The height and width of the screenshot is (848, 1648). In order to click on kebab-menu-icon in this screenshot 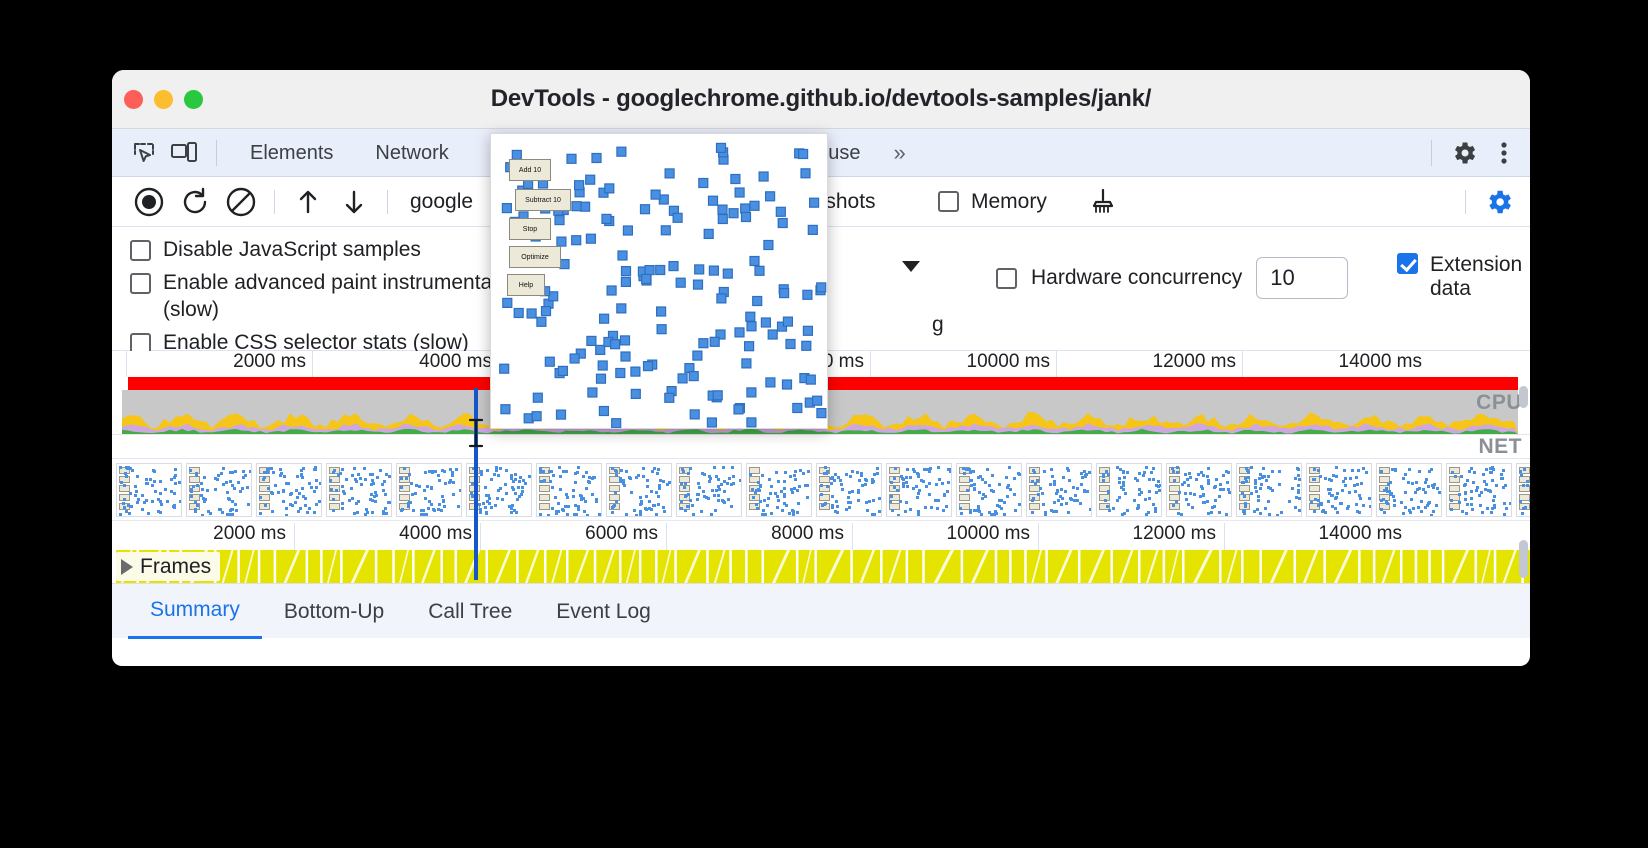, I will do `click(1504, 153)`.